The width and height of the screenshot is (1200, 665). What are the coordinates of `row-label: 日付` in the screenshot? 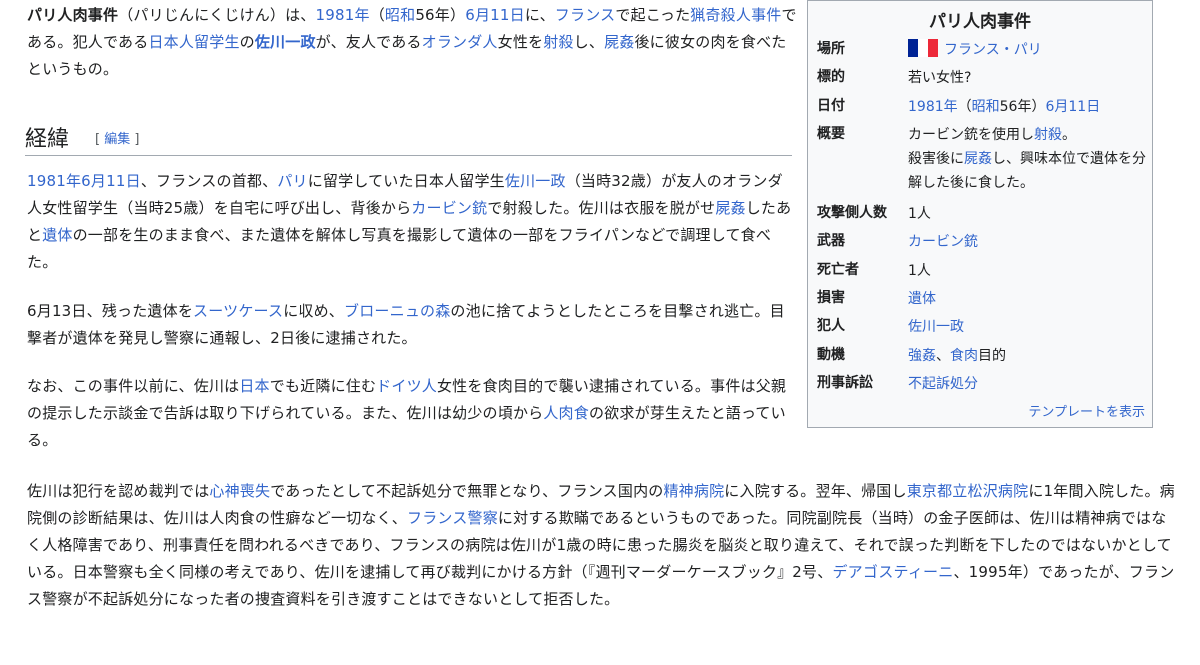 It's located at (831, 106).